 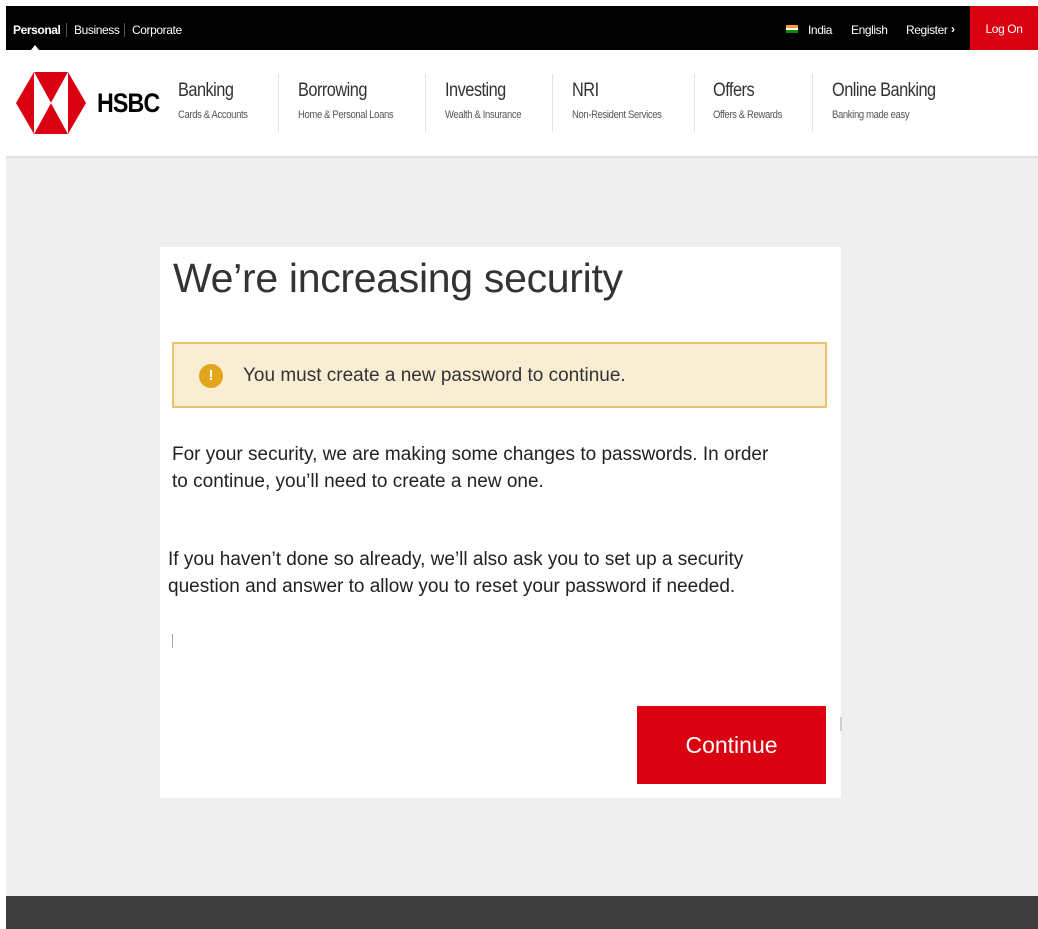 I want to click on nav-subtitle: Cards & Accounts, so click(x=213, y=115).